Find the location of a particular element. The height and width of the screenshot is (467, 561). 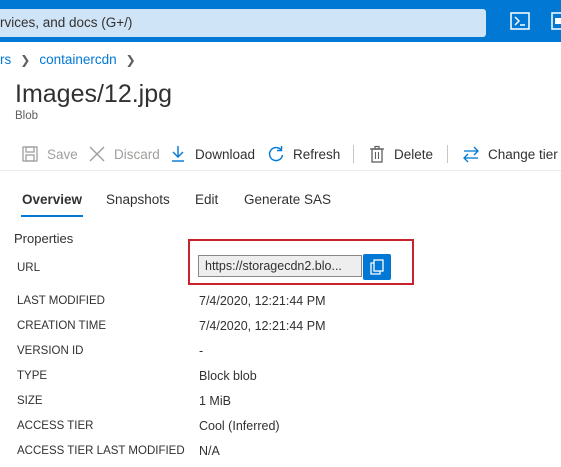

global-search-input: rvices, and docs (G+/) is located at coordinates (243, 23).